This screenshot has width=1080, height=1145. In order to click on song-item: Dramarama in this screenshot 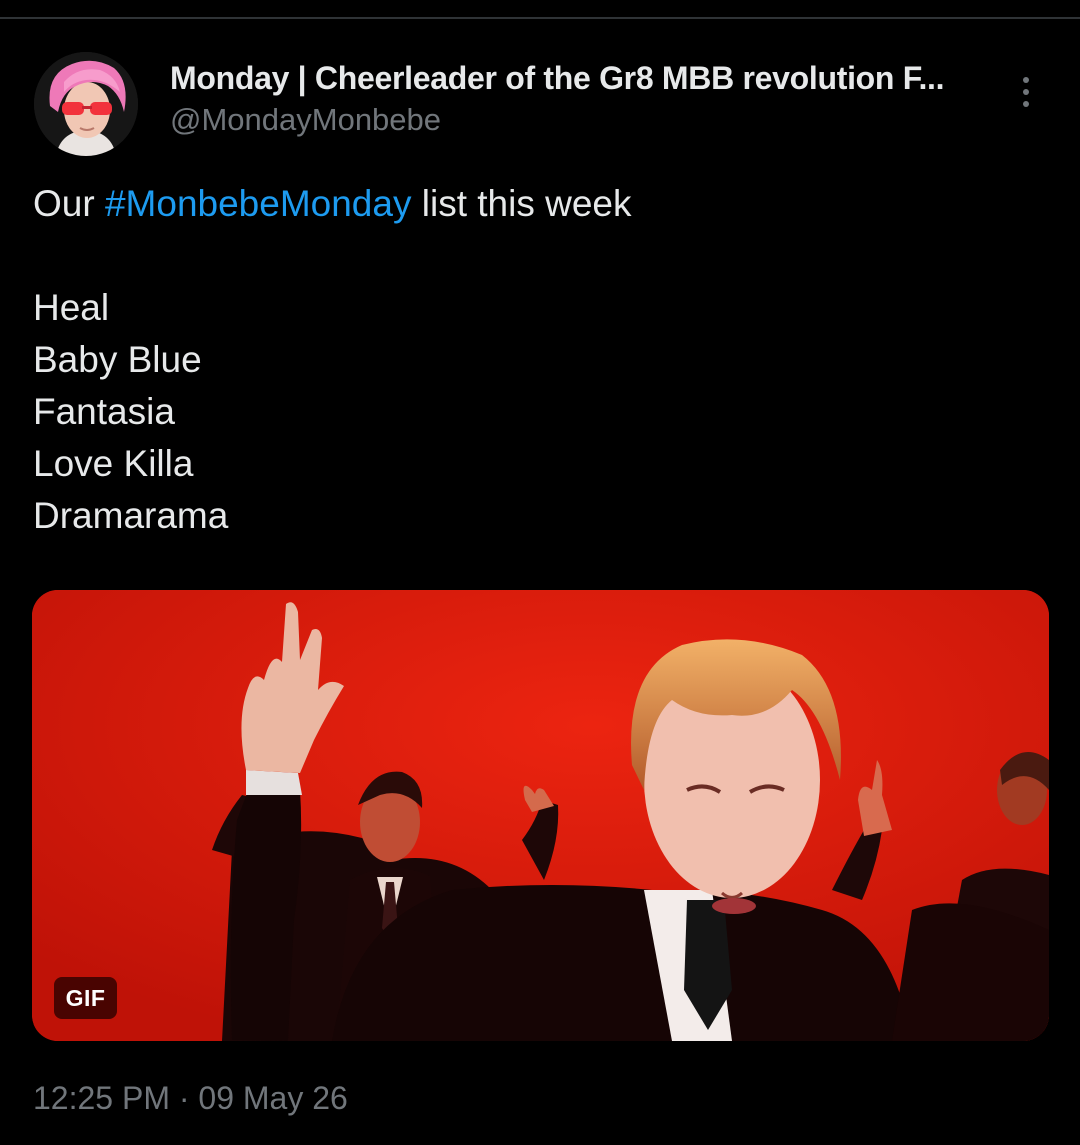, I will do `click(131, 515)`.